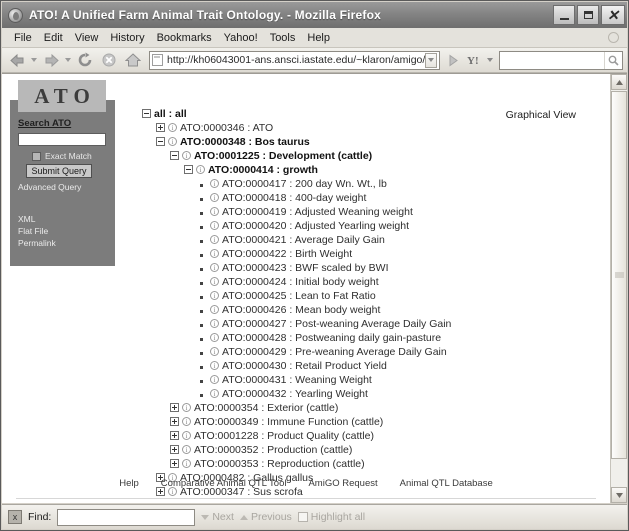  I want to click on find-previous-button: Previous, so click(265, 517).